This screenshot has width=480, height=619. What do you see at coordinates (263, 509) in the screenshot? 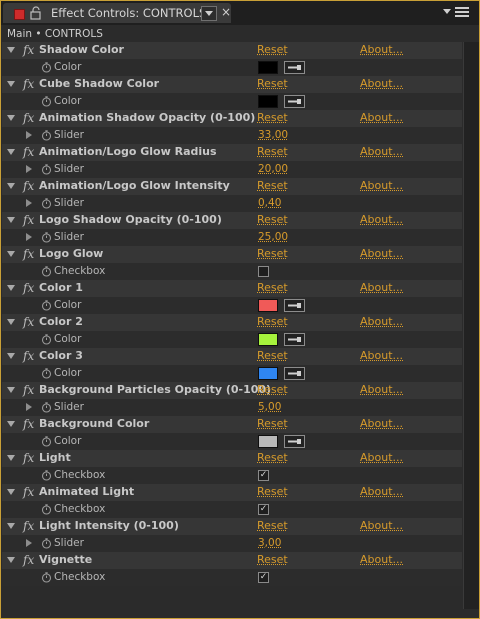
I see `checkbox: ✓` at bounding box center [263, 509].